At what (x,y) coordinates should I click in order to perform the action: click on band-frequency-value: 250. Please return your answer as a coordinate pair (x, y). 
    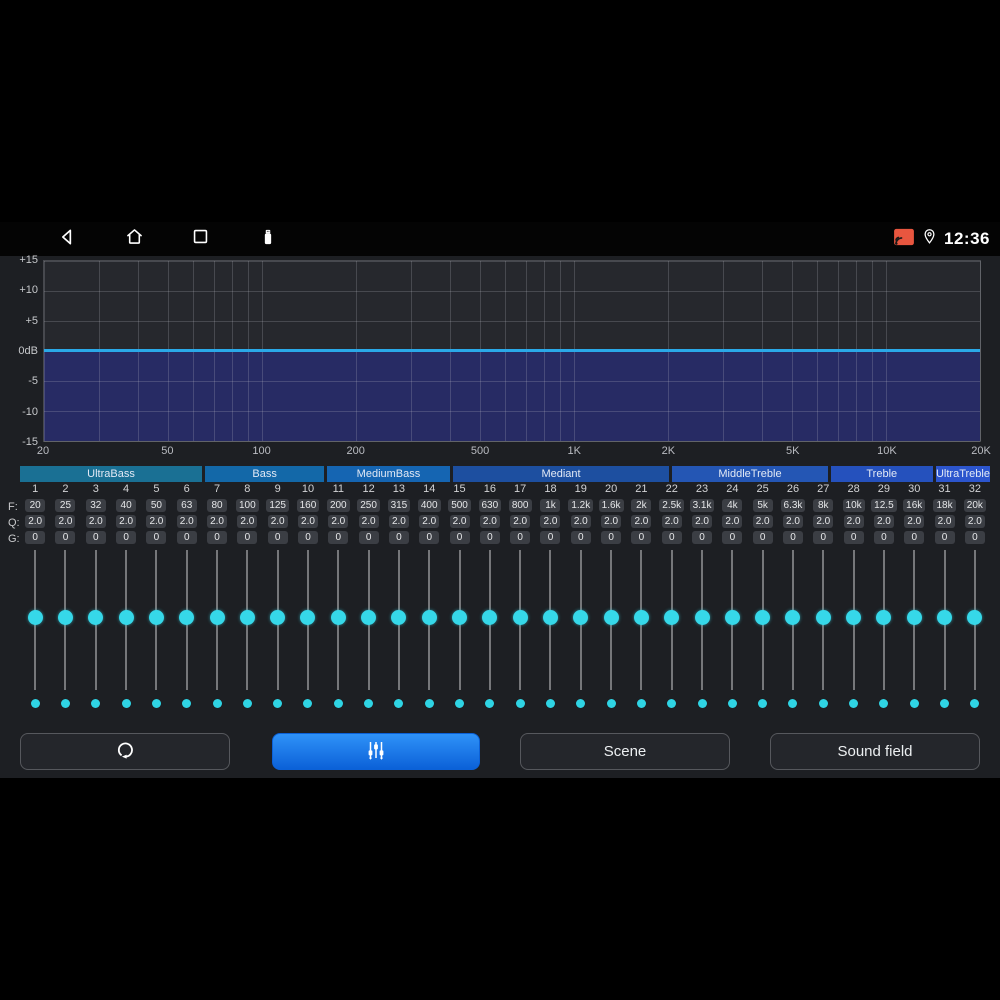
    Looking at the image, I should click on (368, 505).